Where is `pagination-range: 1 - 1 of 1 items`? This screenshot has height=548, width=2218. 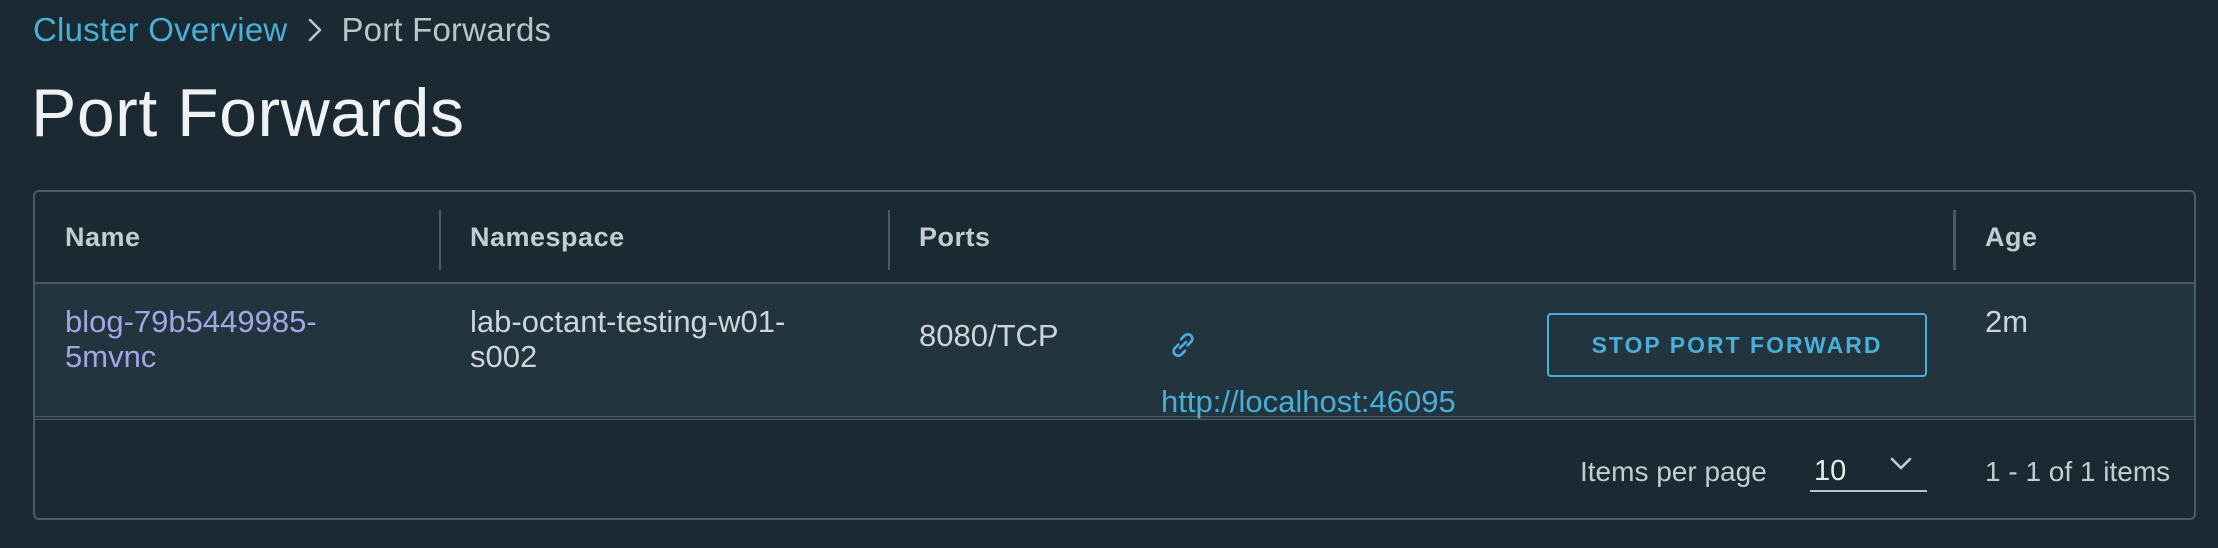 pagination-range: 1 - 1 of 1 items is located at coordinates (2078, 471).